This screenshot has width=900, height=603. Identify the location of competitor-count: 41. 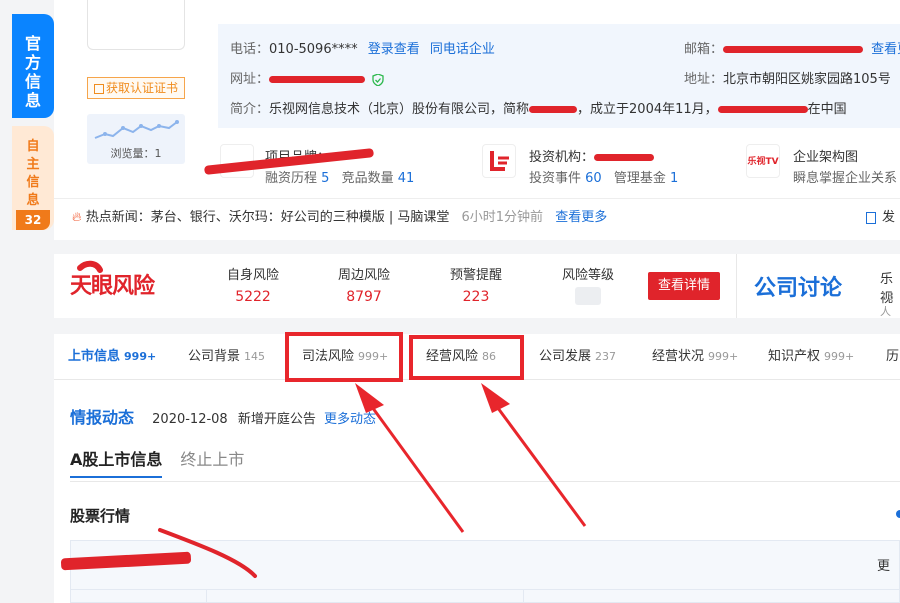
(406, 178).